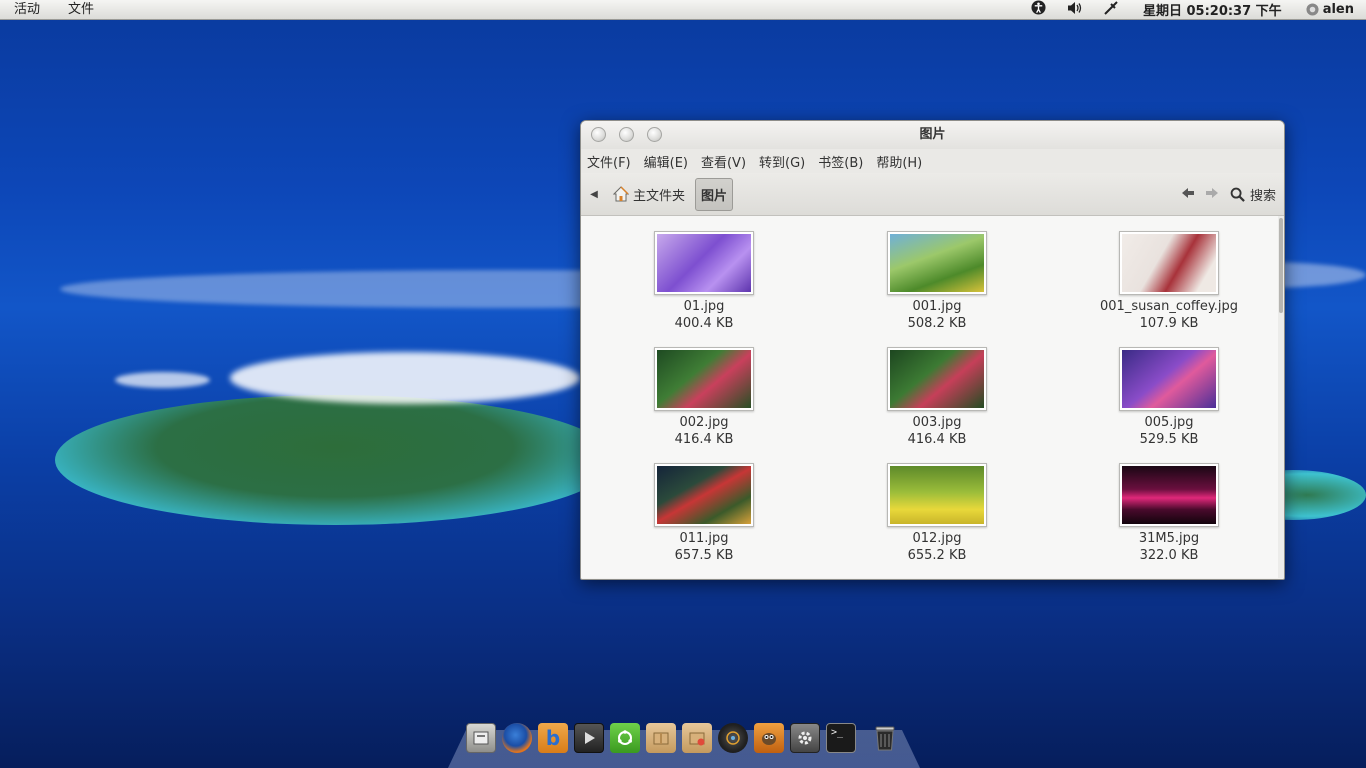 Image resolution: width=1366 pixels, height=768 pixels. Describe the element at coordinates (704, 422) in the screenshot. I see `file-name: 002.jpg` at that location.